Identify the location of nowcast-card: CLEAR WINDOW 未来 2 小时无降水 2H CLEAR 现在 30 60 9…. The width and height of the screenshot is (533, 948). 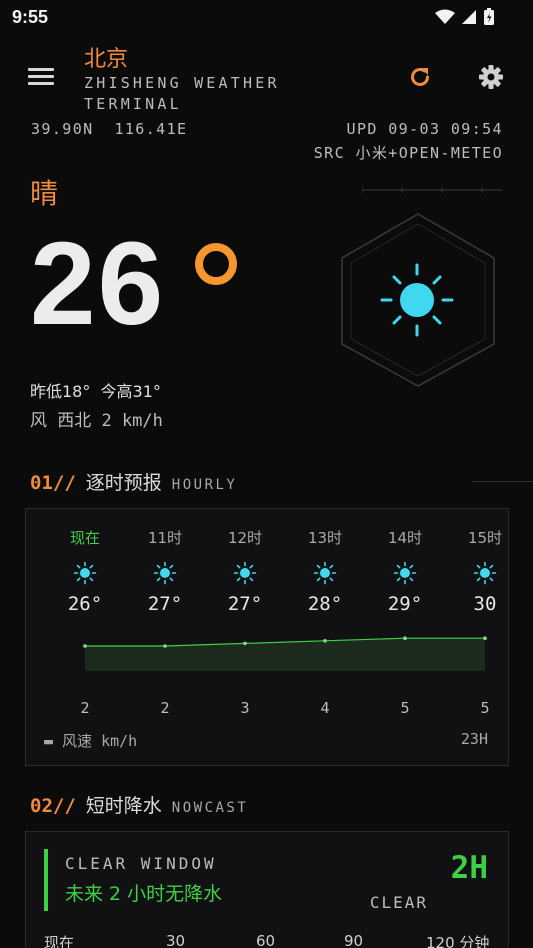
(267, 889).